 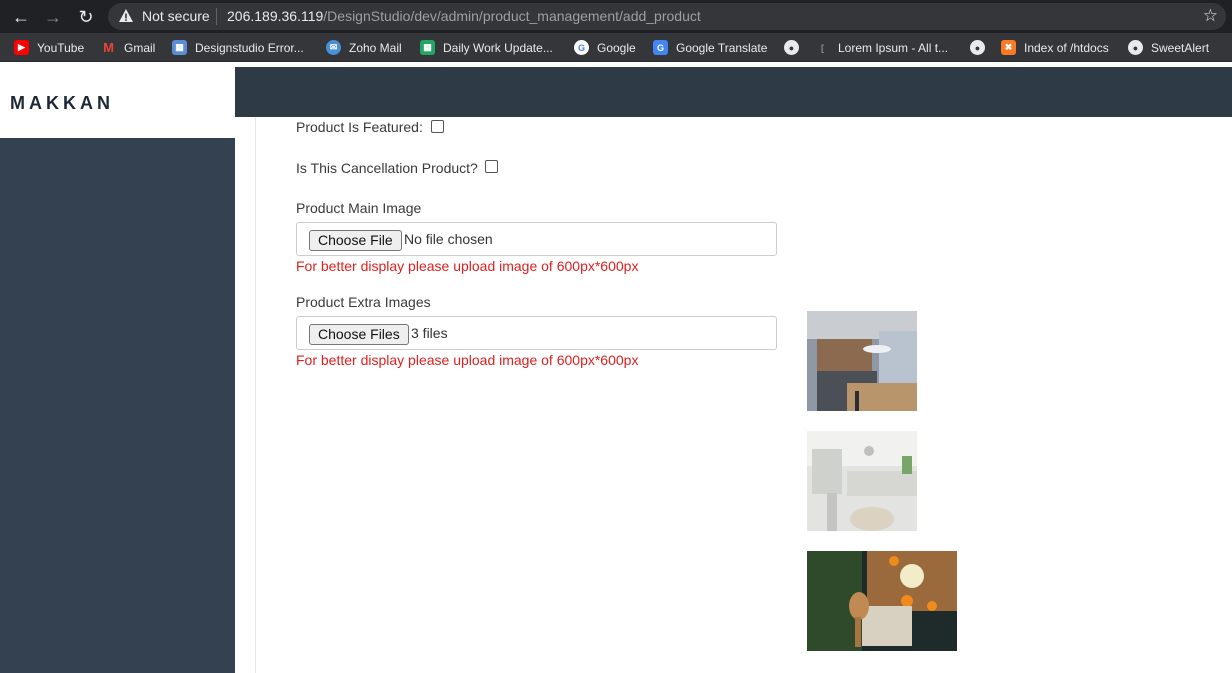 What do you see at coordinates (176, 16) in the screenshot?
I see `security-status: Not secure` at bounding box center [176, 16].